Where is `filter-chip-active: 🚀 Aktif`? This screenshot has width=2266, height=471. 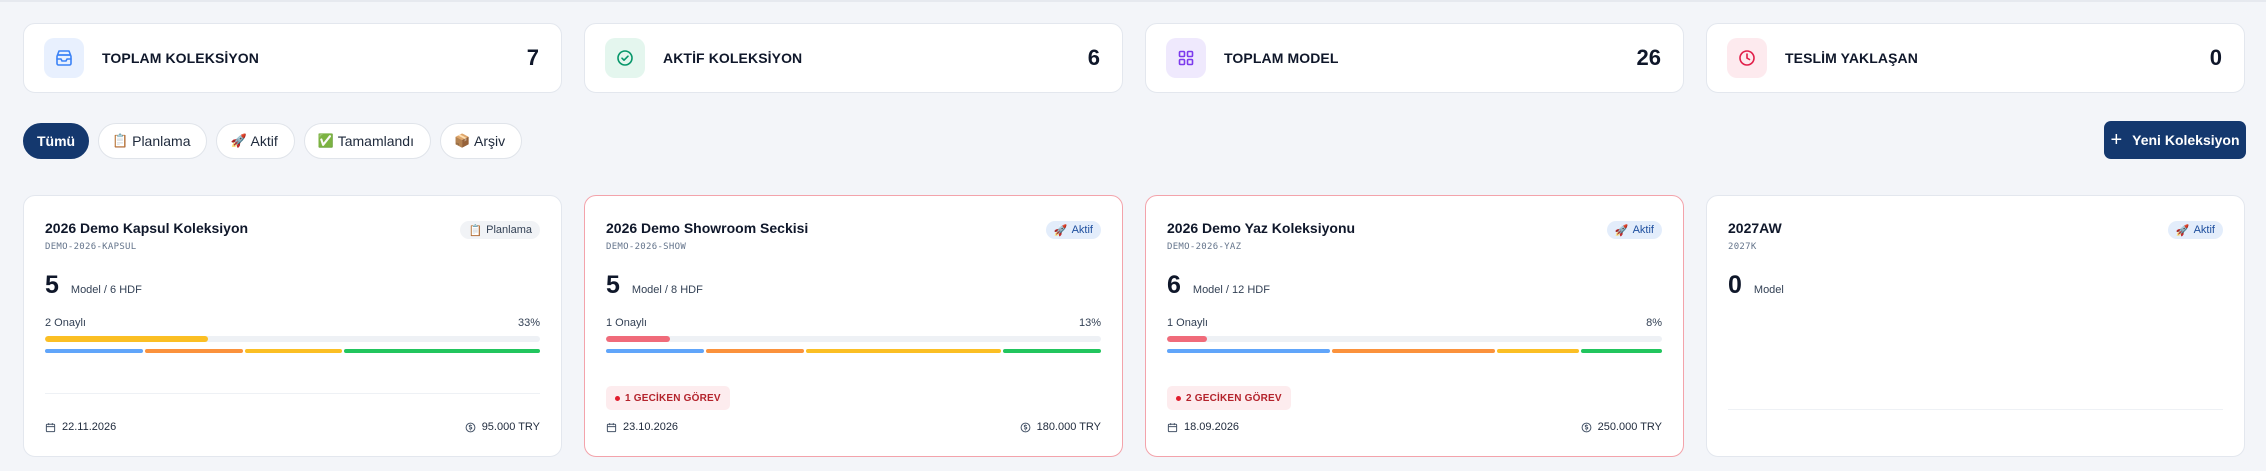 filter-chip-active: 🚀 Aktif is located at coordinates (255, 141).